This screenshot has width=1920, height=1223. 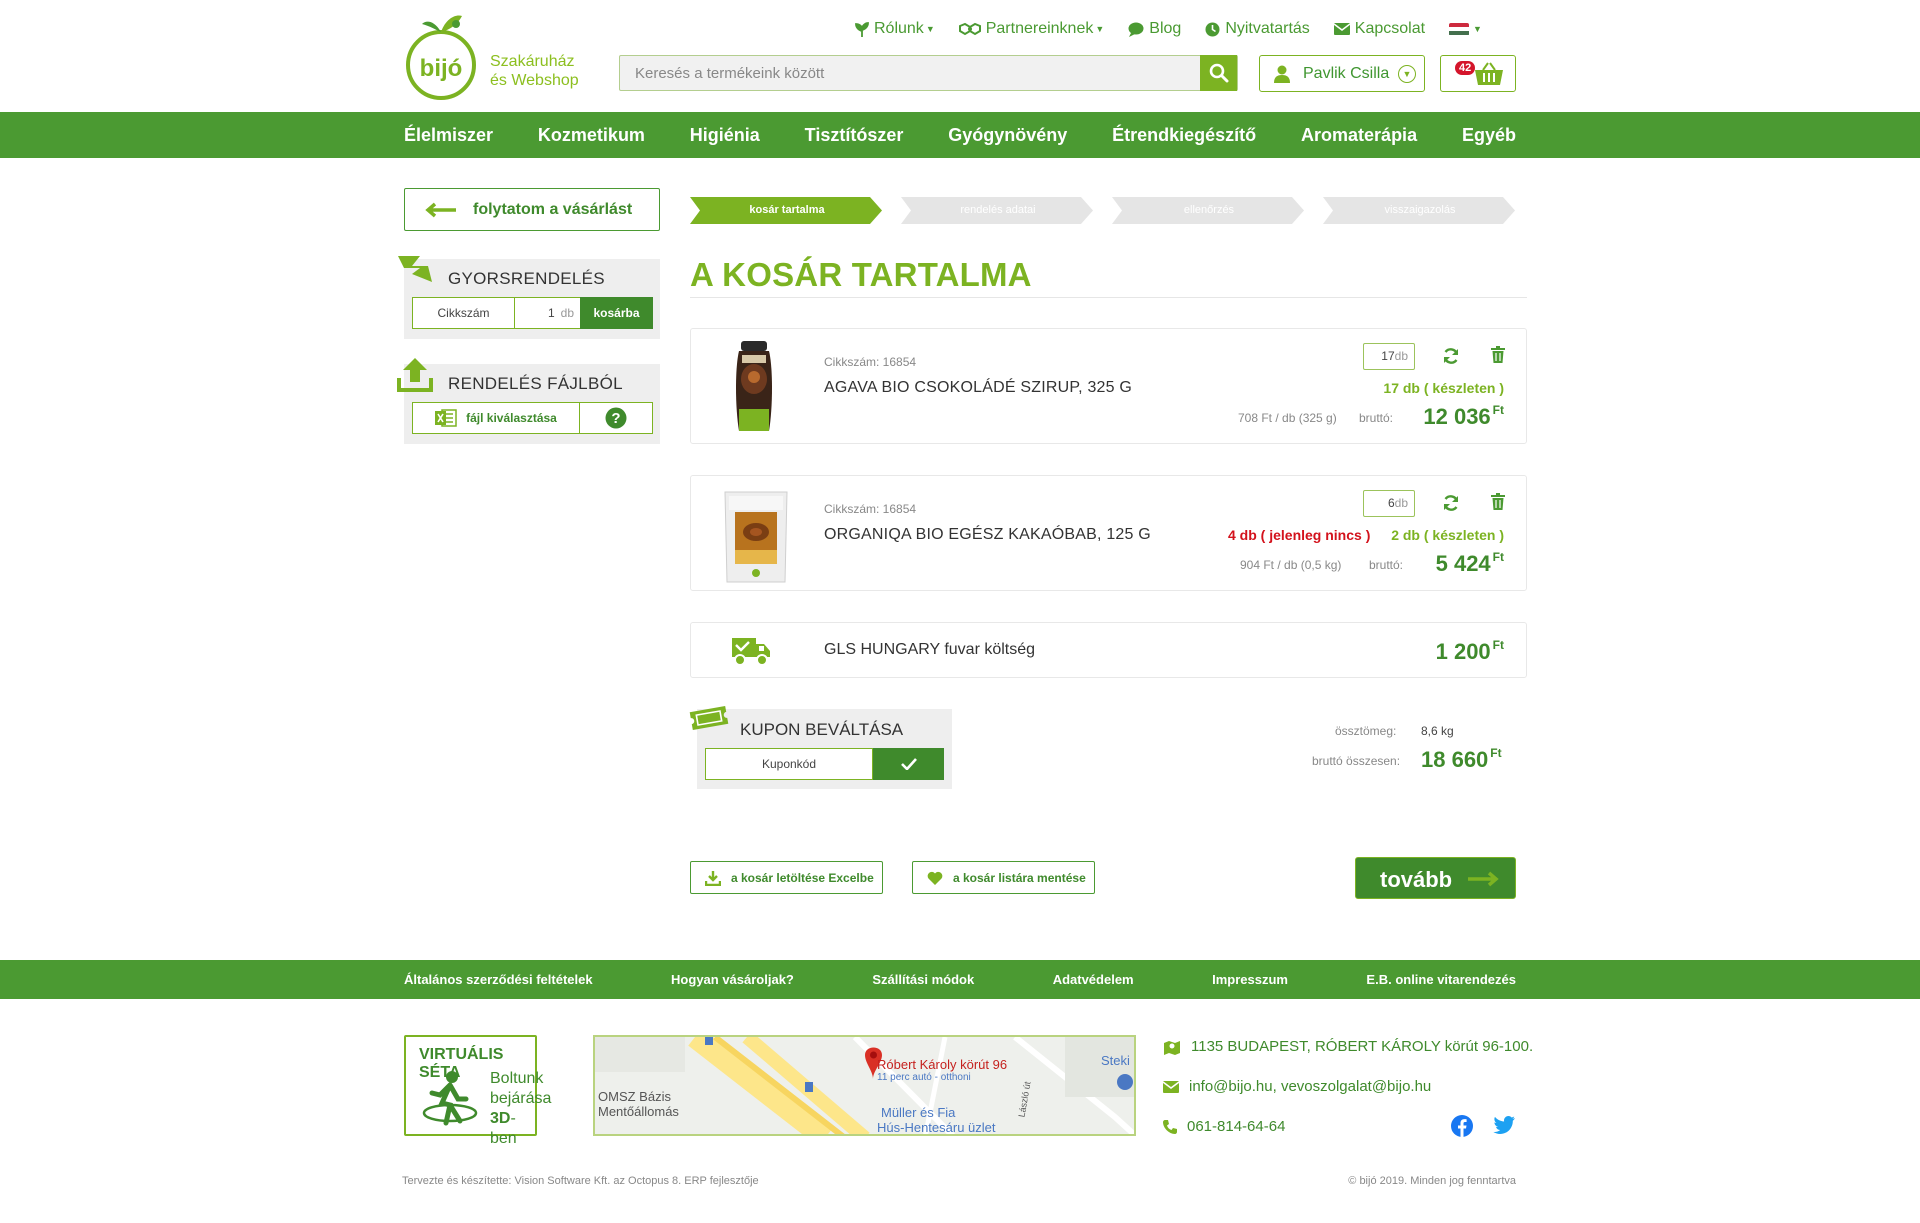 I want to click on facebook-icon, so click(x=1462, y=1126).